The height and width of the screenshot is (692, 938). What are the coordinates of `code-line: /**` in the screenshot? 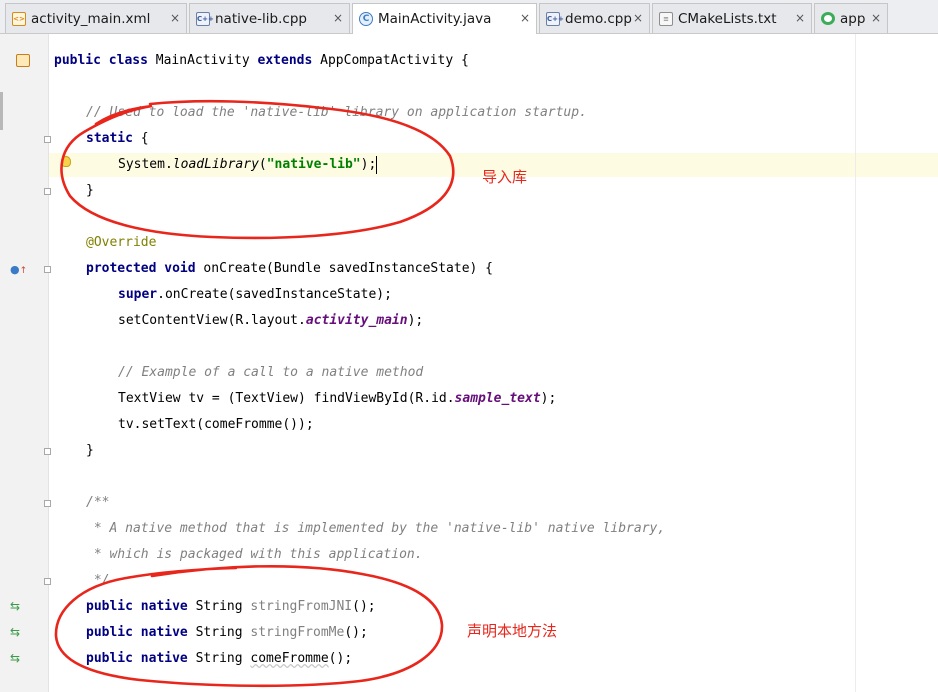 It's located at (97, 503).